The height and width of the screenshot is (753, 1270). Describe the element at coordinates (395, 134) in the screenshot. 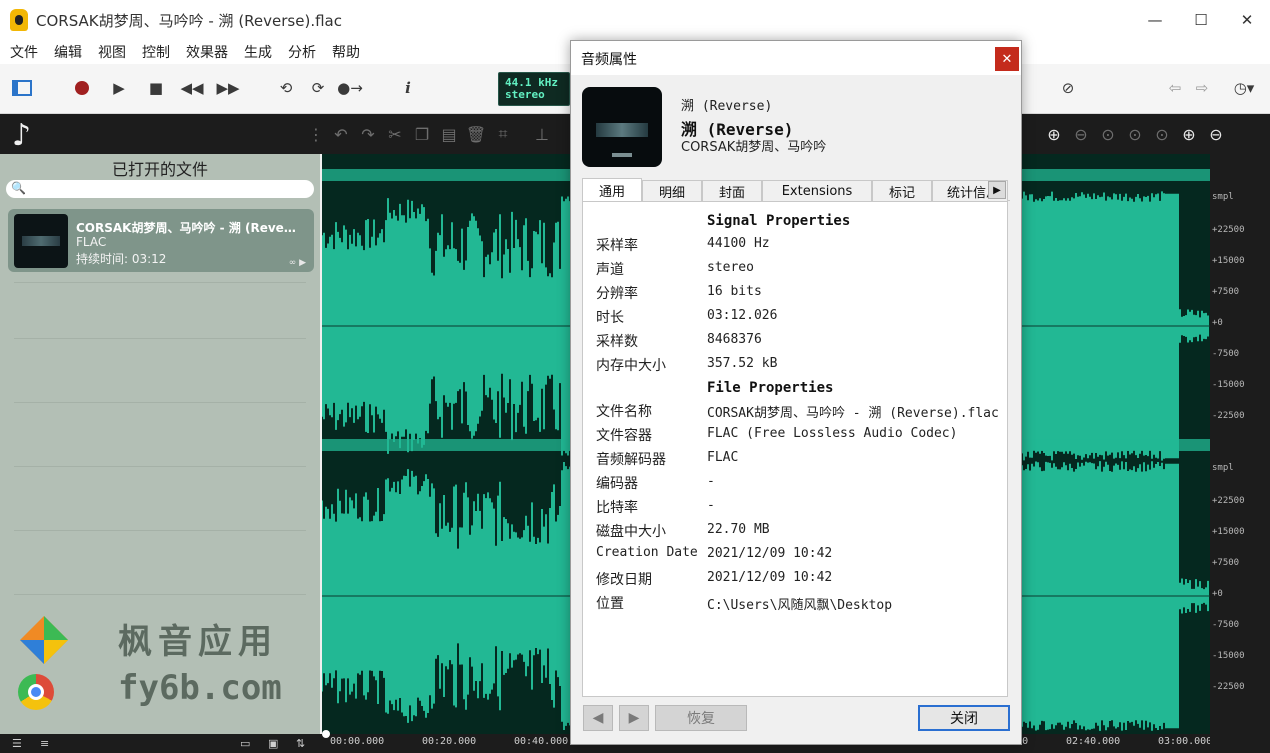

I see `cut-button: ✂` at that location.